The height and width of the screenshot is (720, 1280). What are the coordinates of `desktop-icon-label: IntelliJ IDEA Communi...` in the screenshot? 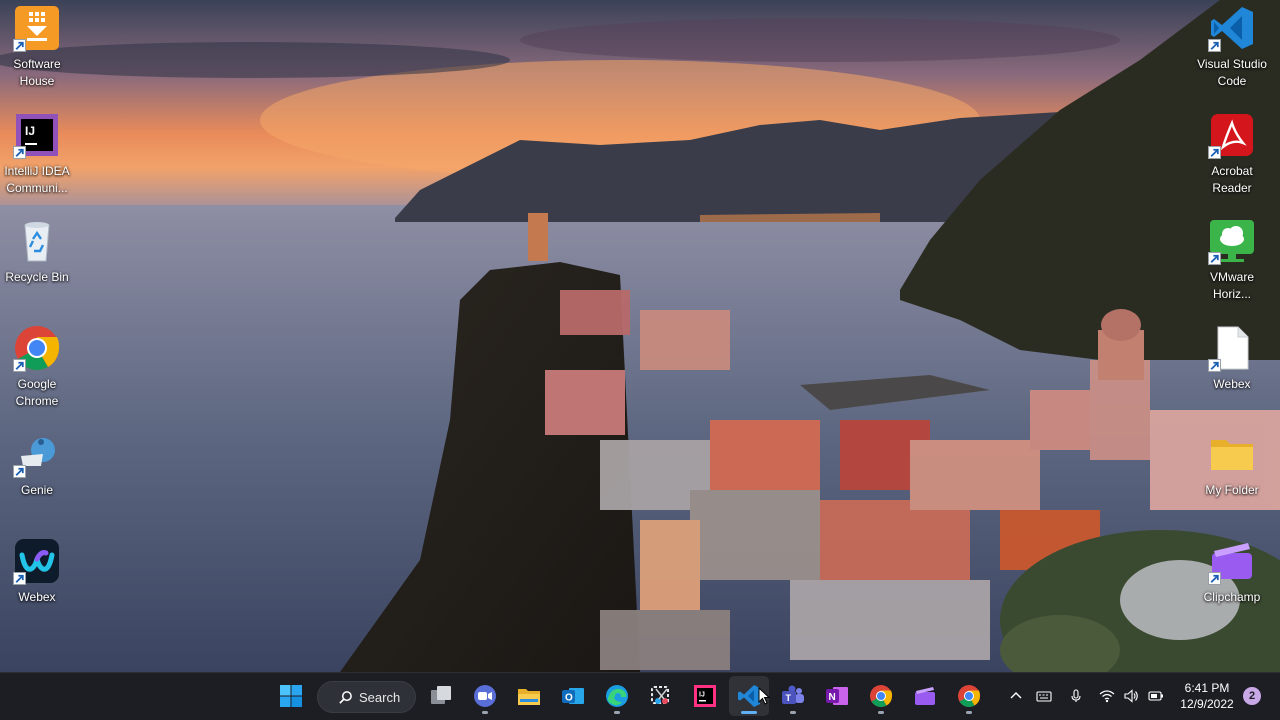 It's located at (37, 179).